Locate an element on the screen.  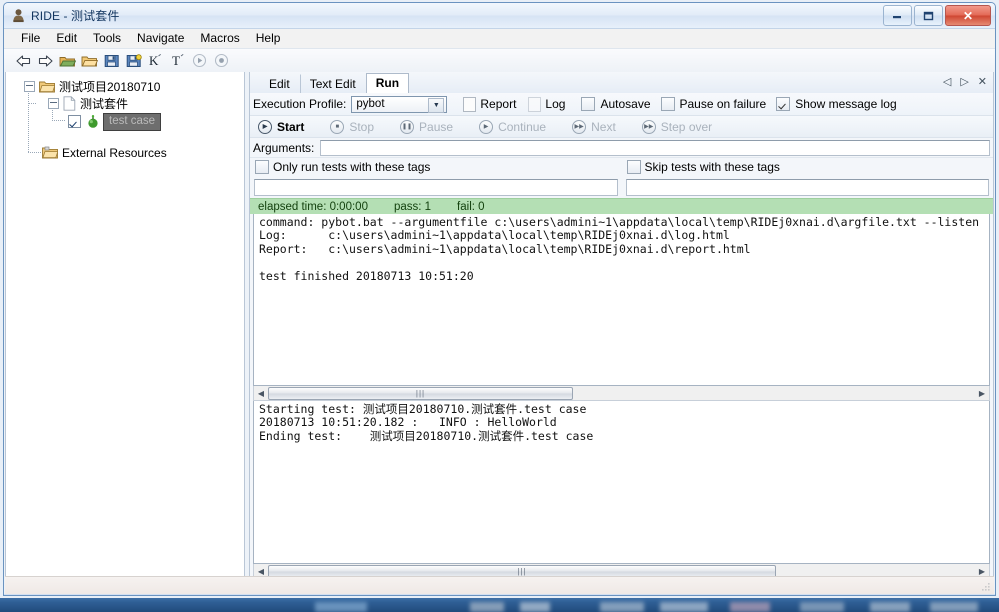
continue-icon: ▶ is located at coordinates (486, 126).